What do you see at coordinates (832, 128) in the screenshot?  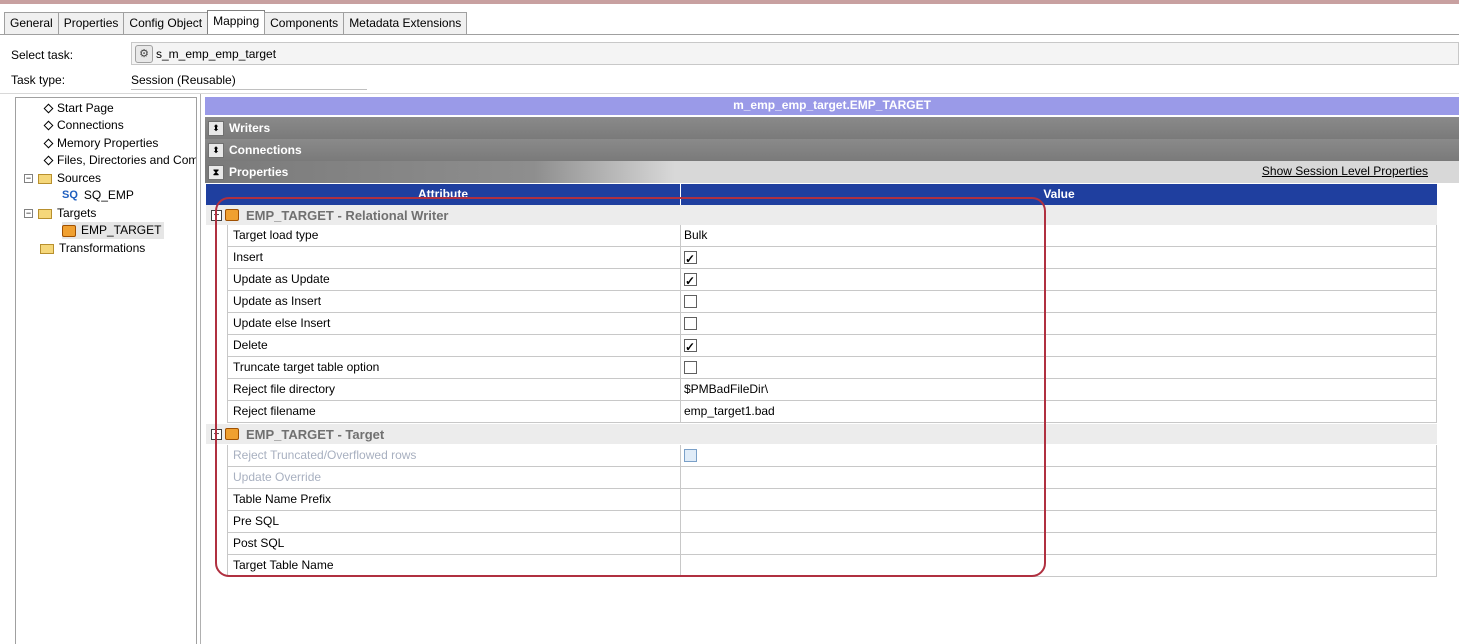 I see `writers-bar: ⬍ Writers` at bounding box center [832, 128].